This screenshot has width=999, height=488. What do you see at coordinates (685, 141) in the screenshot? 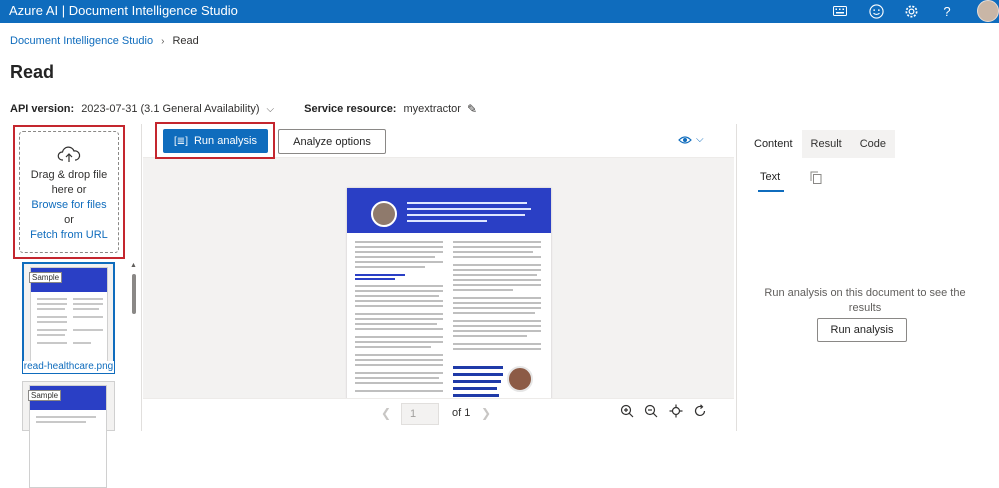
I see `eye-icon` at bounding box center [685, 141].